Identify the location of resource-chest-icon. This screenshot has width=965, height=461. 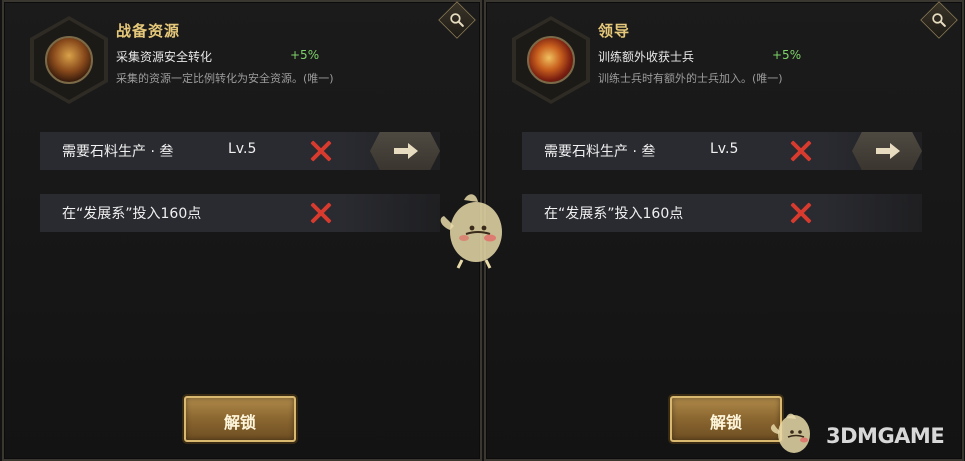
(69, 60).